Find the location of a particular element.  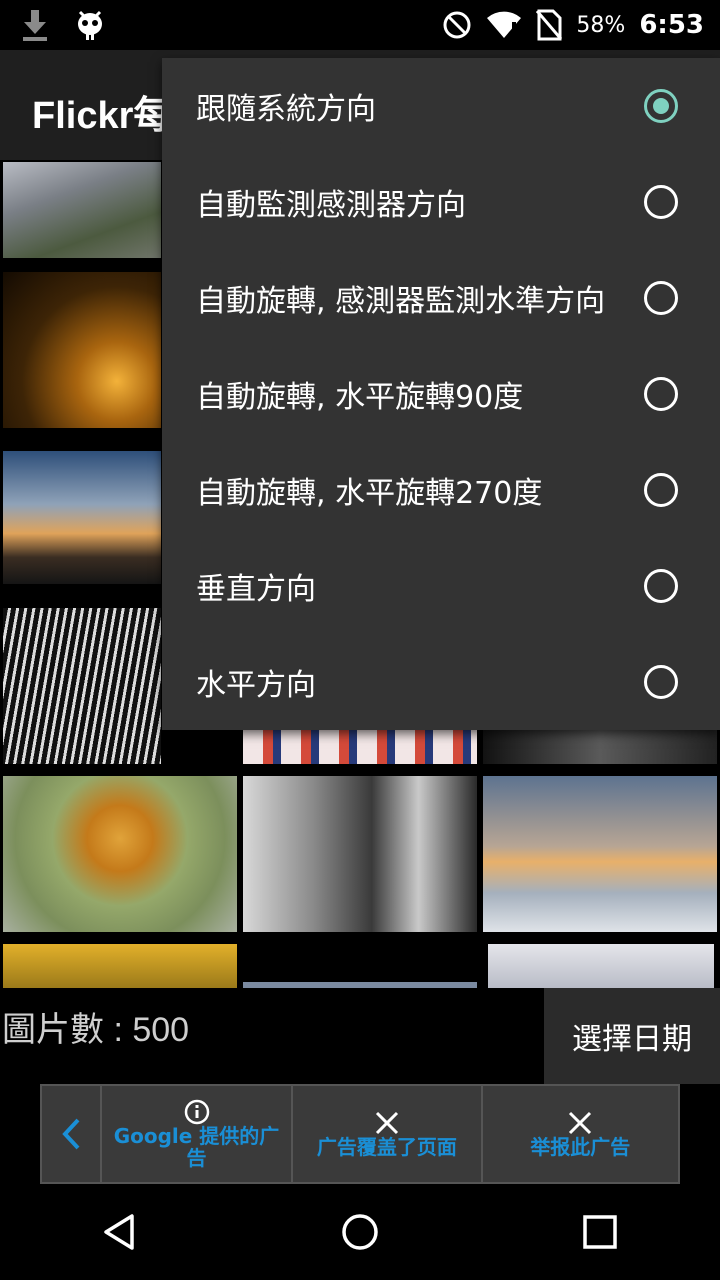

no-sim-icon is located at coordinates (549, 25).